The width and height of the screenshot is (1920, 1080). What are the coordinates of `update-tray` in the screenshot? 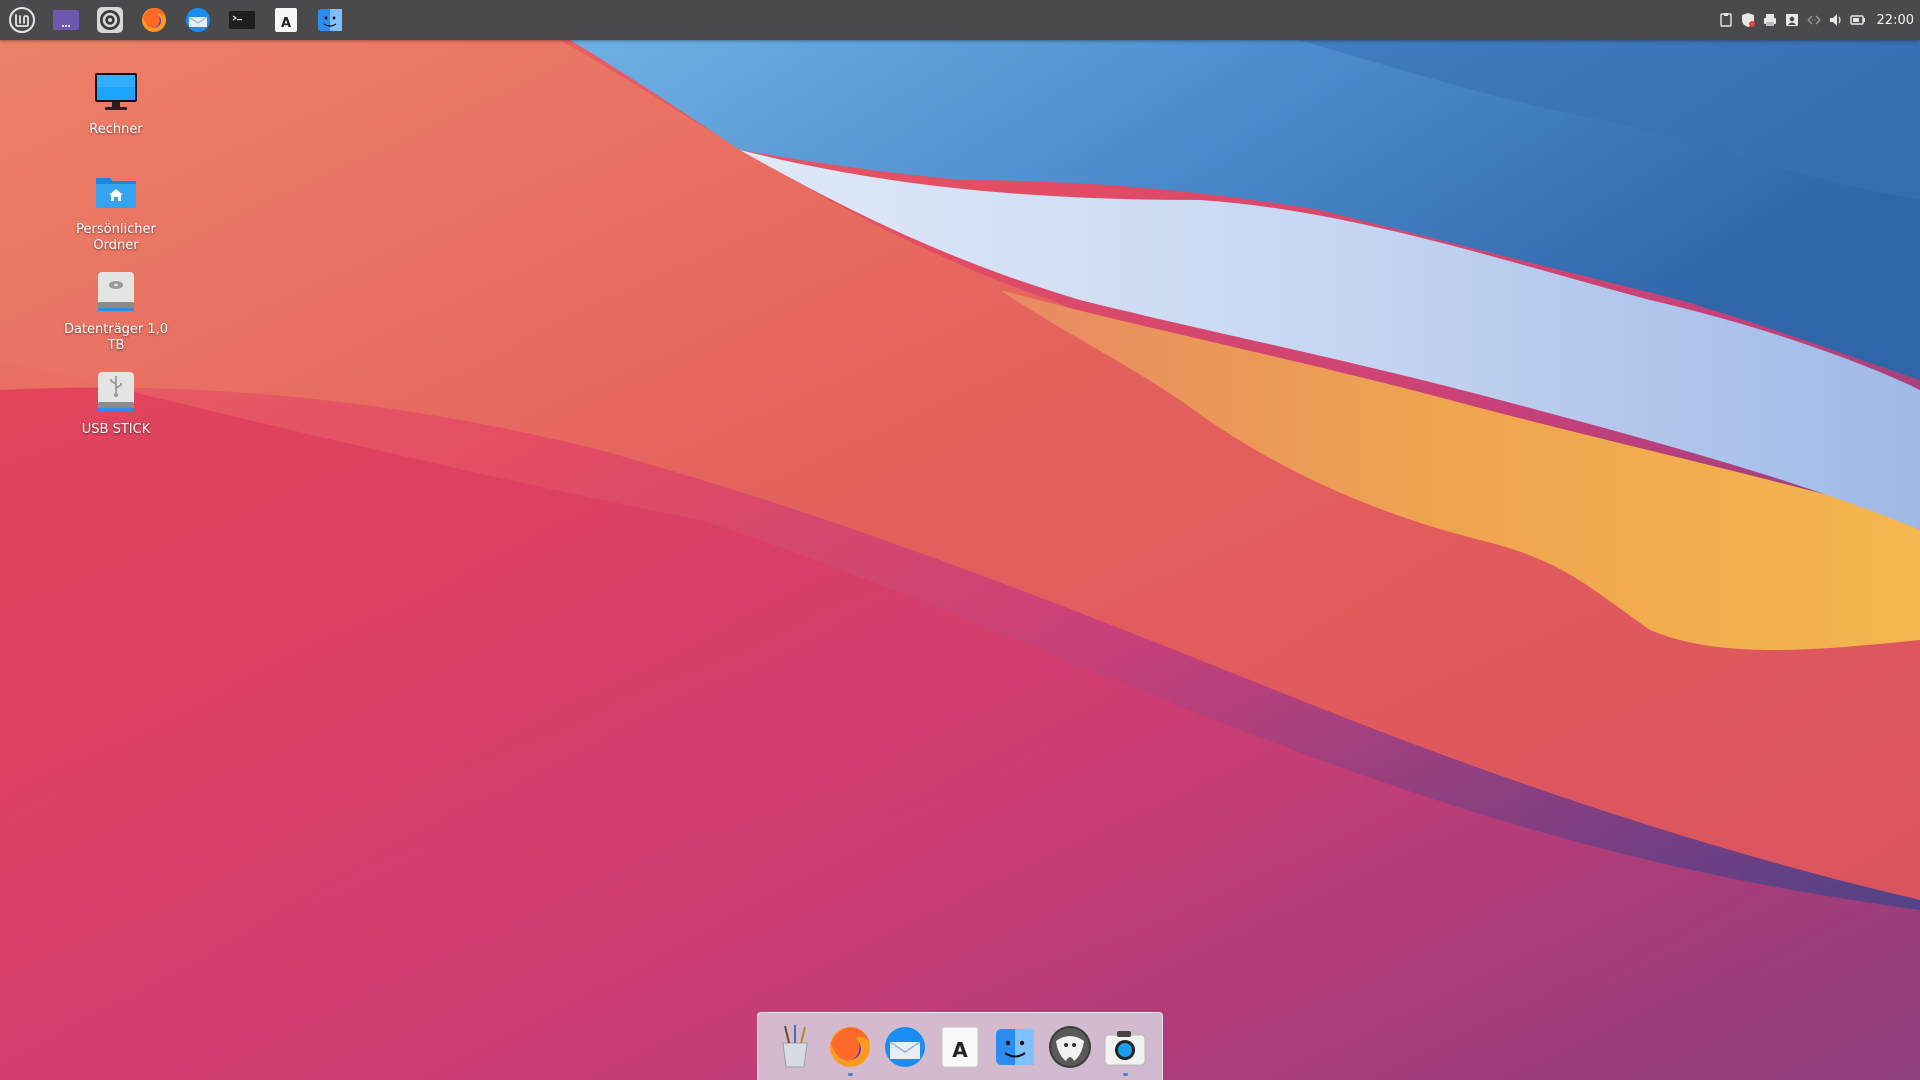 It's located at (1748, 20).